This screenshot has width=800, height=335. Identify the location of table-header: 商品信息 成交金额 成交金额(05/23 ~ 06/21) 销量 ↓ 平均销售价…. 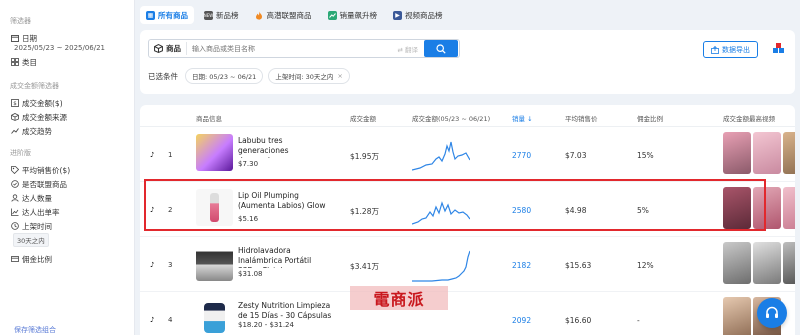
(467, 116).